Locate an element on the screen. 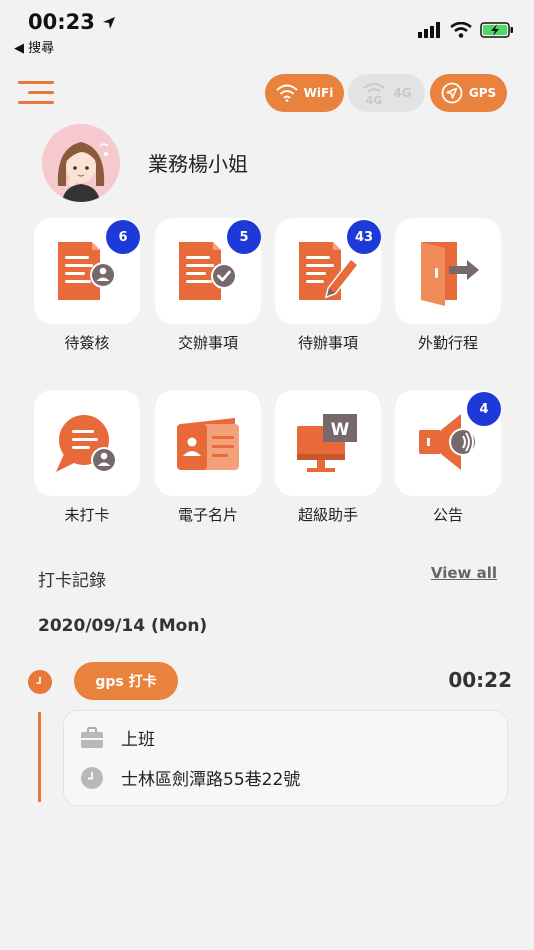 The height and width of the screenshot is (950, 534). tile-label: 未打卡 is located at coordinates (87, 515).